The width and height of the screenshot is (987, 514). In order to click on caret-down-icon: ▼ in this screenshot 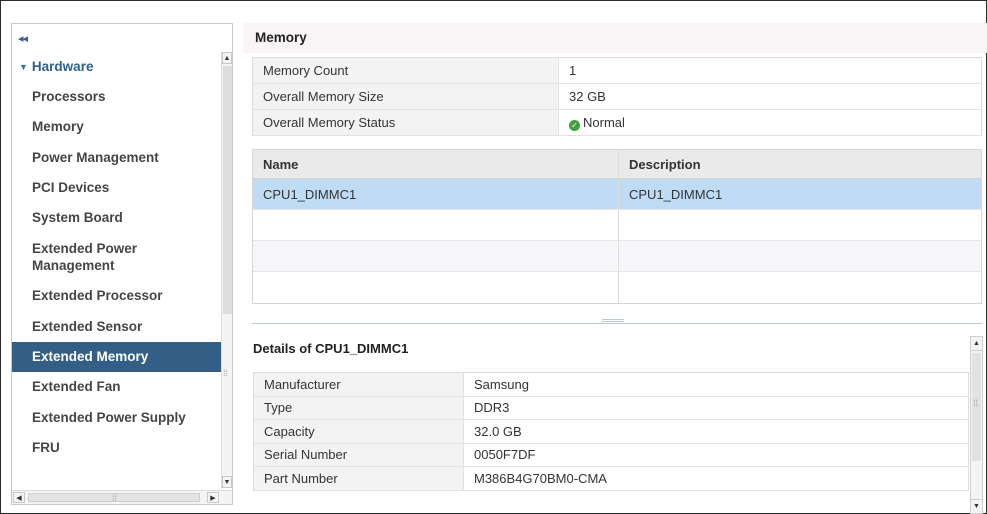, I will do `click(23, 67)`.